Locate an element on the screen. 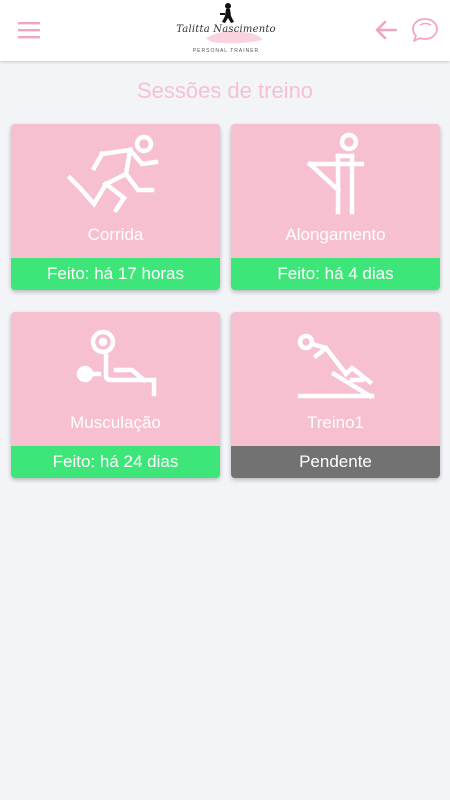 The height and width of the screenshot is (800, 450). trainer-silhouette-icon is located at coordinates (227, 13).